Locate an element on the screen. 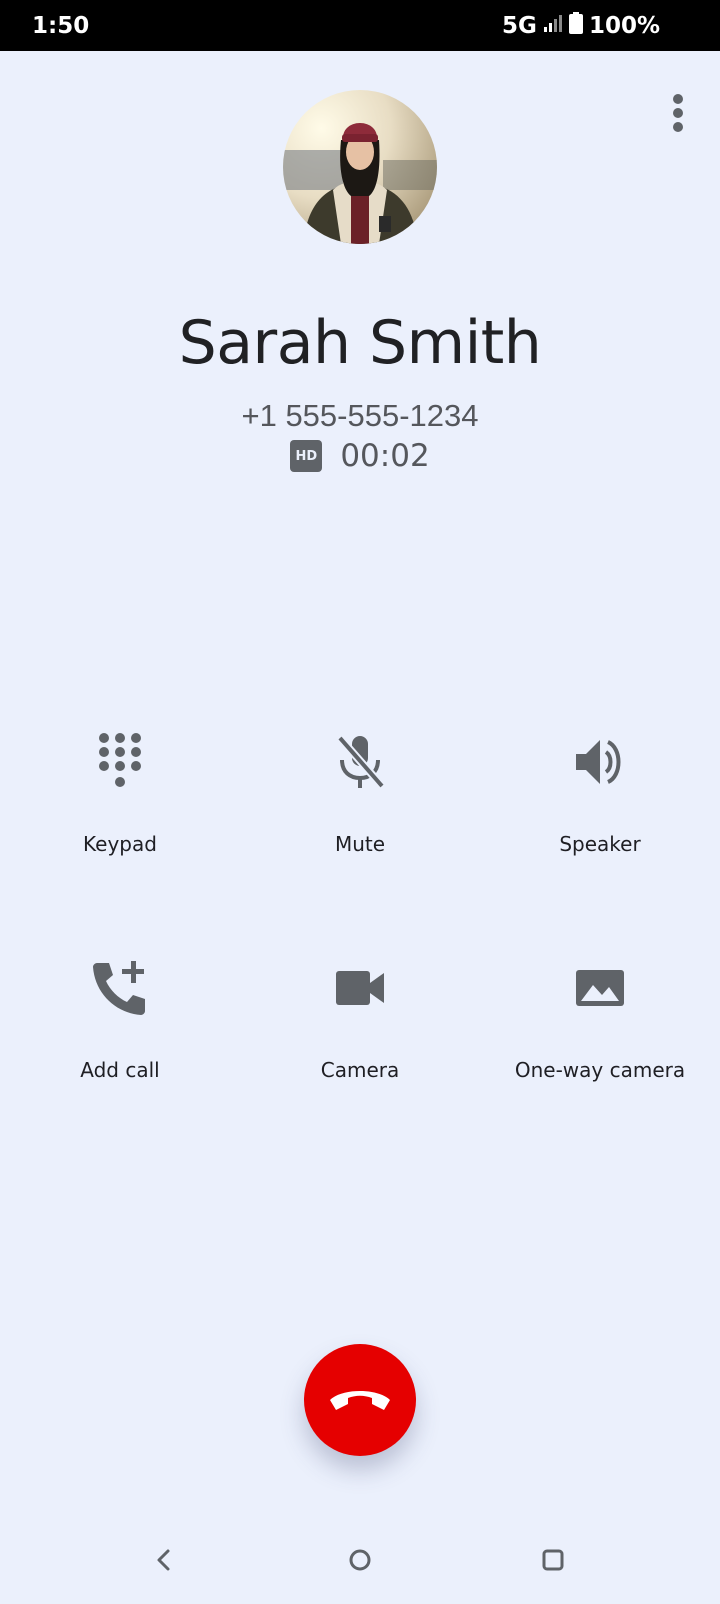 The image size is (720, 1604). call-end-icon is located at coordinates (360, 1400).